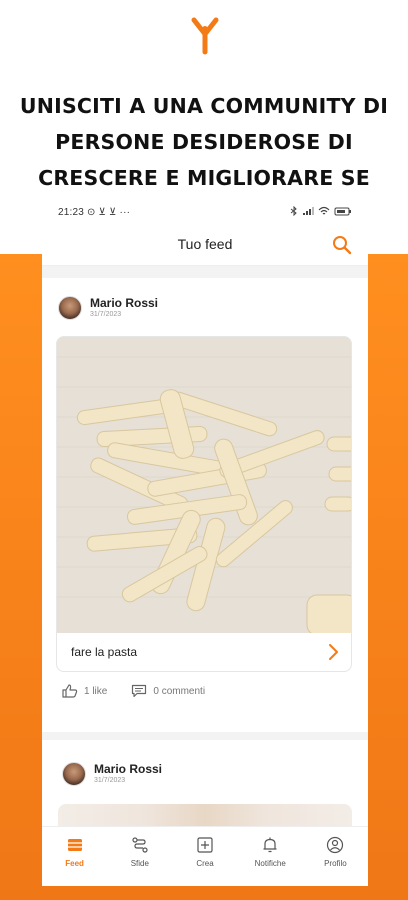  What do you see at coordinates (74, 863) in the screenshot?
I see `nav-label: Feed` at bounding box center [74, 863].